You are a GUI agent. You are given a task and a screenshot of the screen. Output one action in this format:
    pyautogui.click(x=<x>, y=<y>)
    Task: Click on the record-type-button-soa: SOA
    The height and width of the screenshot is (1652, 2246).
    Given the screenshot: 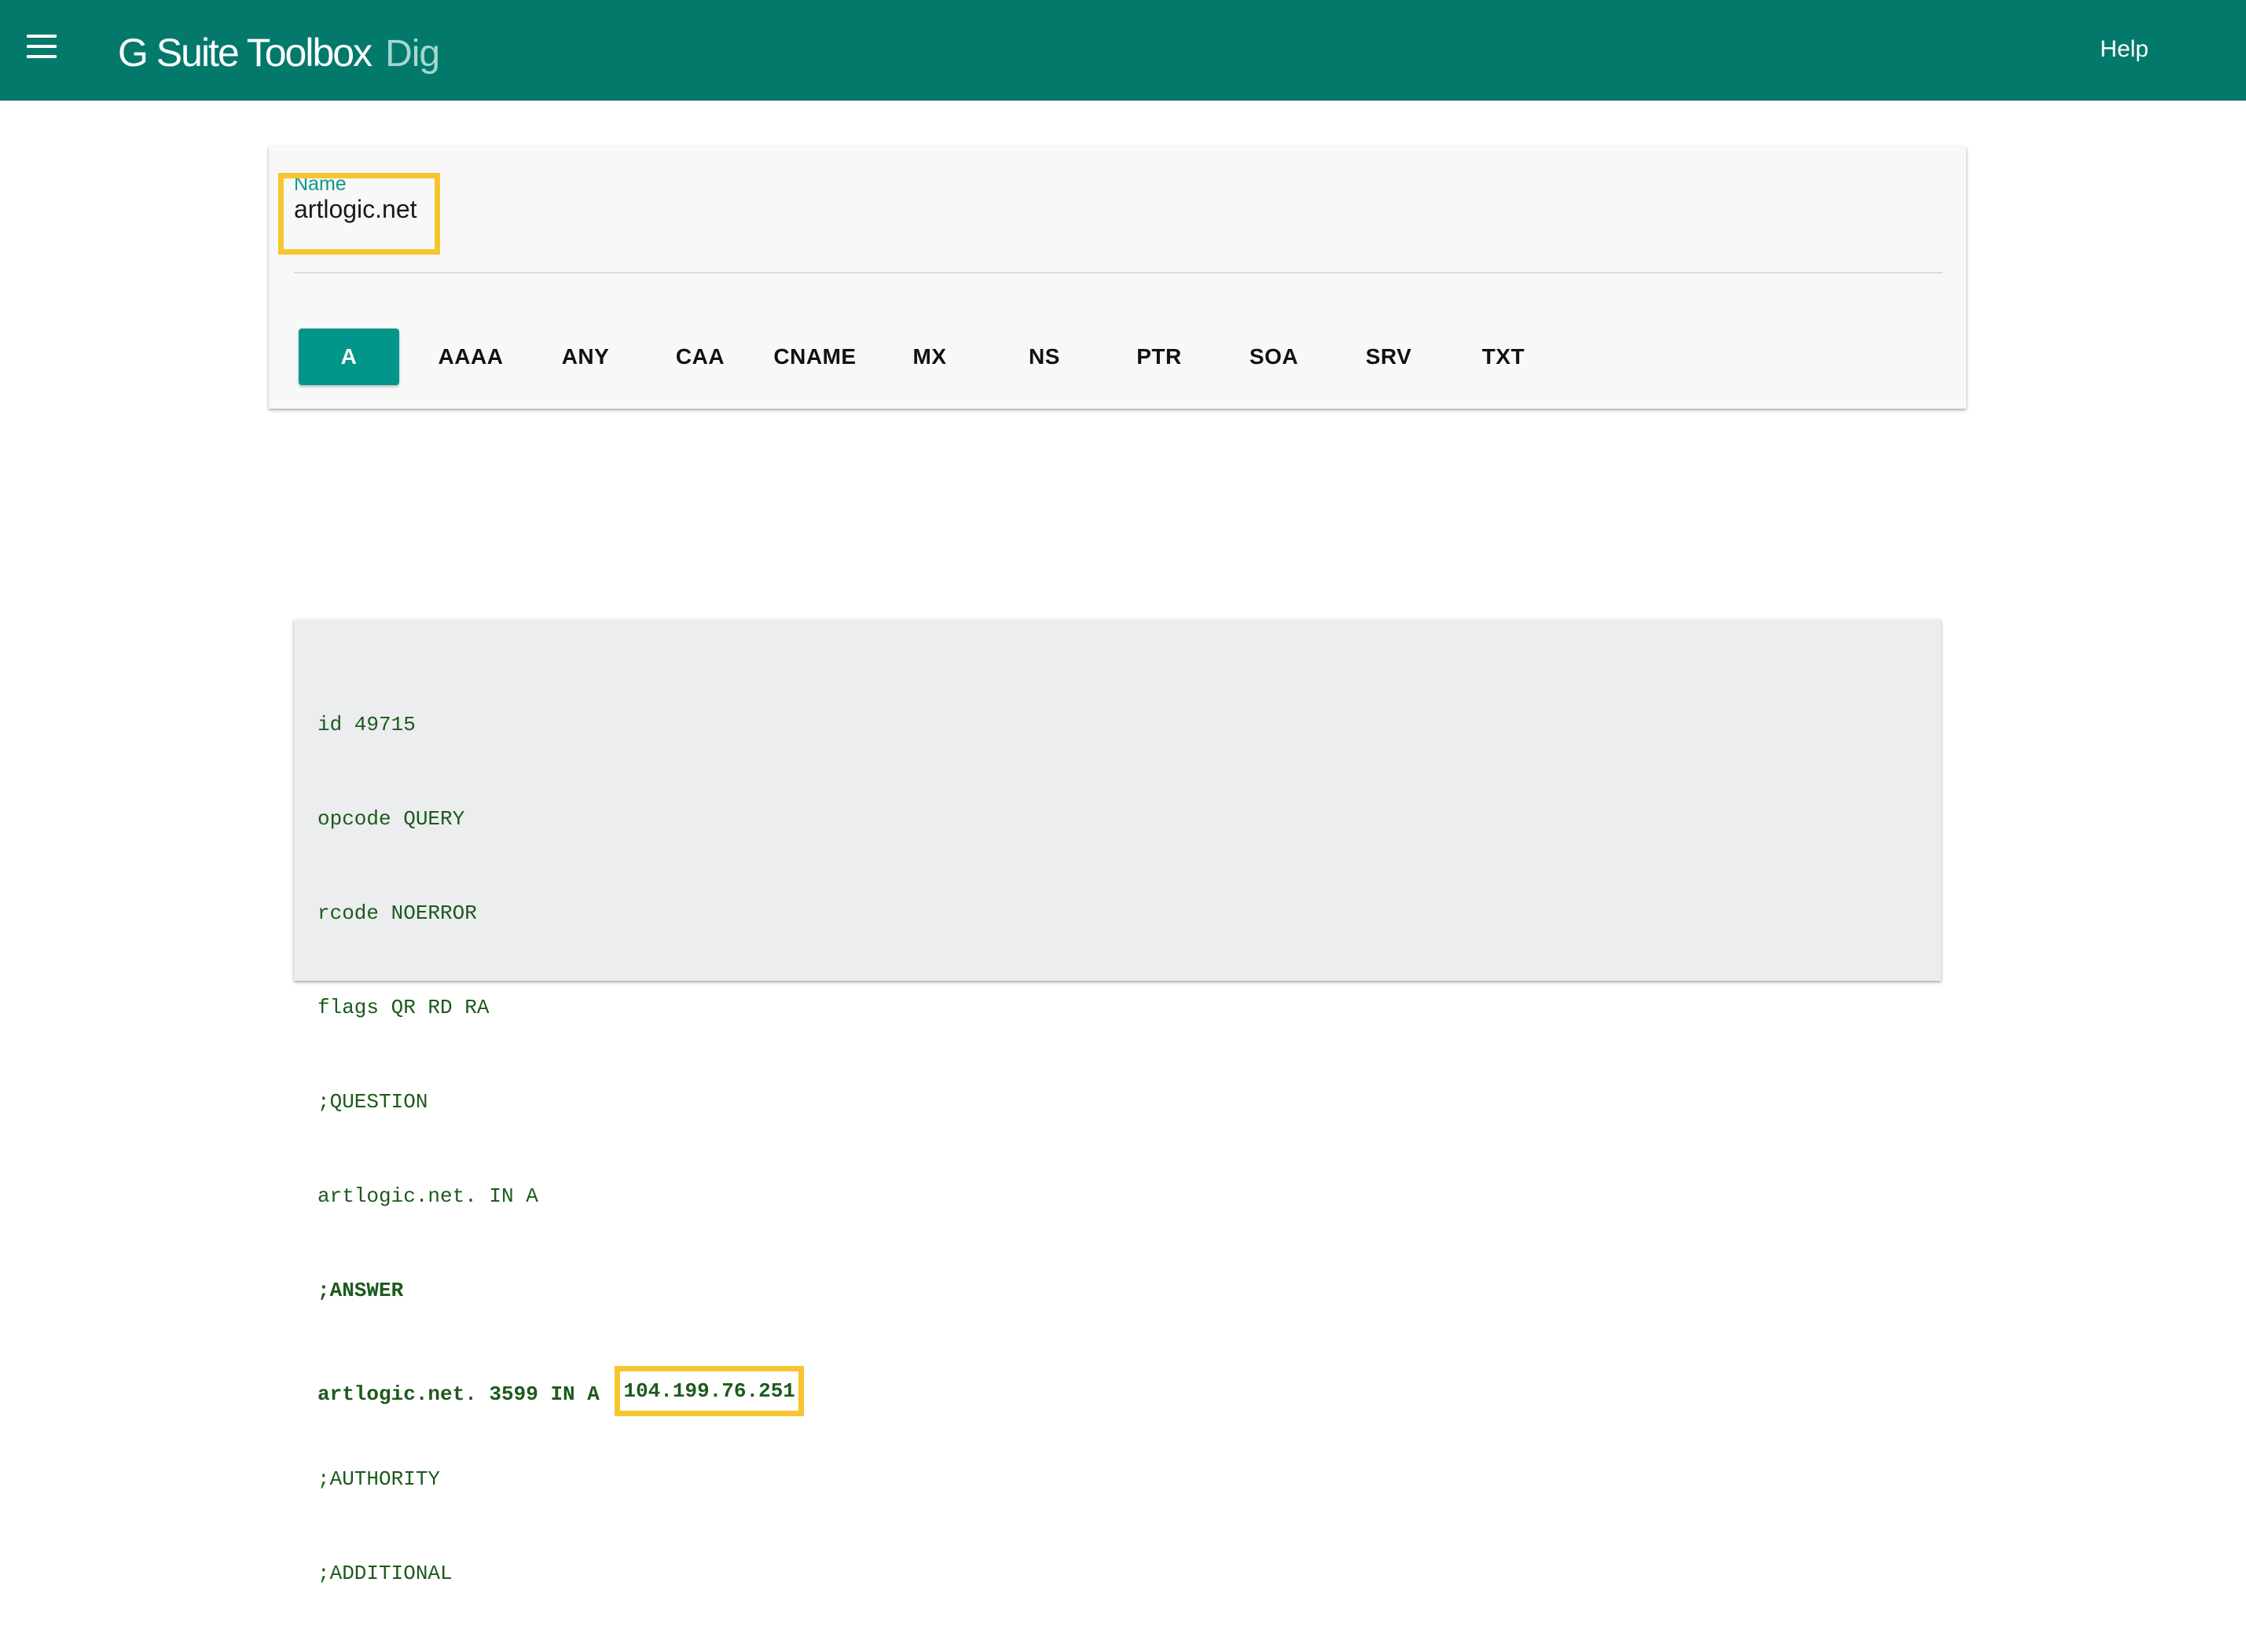 What is the action you would take?
    pyautogui.click(x=1274, y=357)
    